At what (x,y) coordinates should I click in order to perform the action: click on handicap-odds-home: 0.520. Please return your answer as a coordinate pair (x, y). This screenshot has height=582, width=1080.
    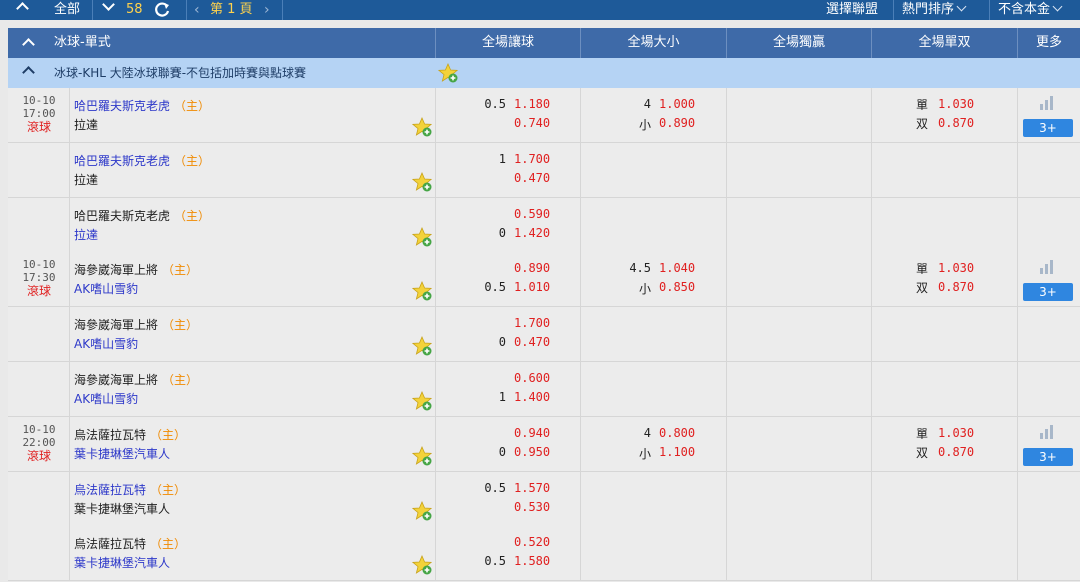
    Looking at the image, I should click on (532, 542).